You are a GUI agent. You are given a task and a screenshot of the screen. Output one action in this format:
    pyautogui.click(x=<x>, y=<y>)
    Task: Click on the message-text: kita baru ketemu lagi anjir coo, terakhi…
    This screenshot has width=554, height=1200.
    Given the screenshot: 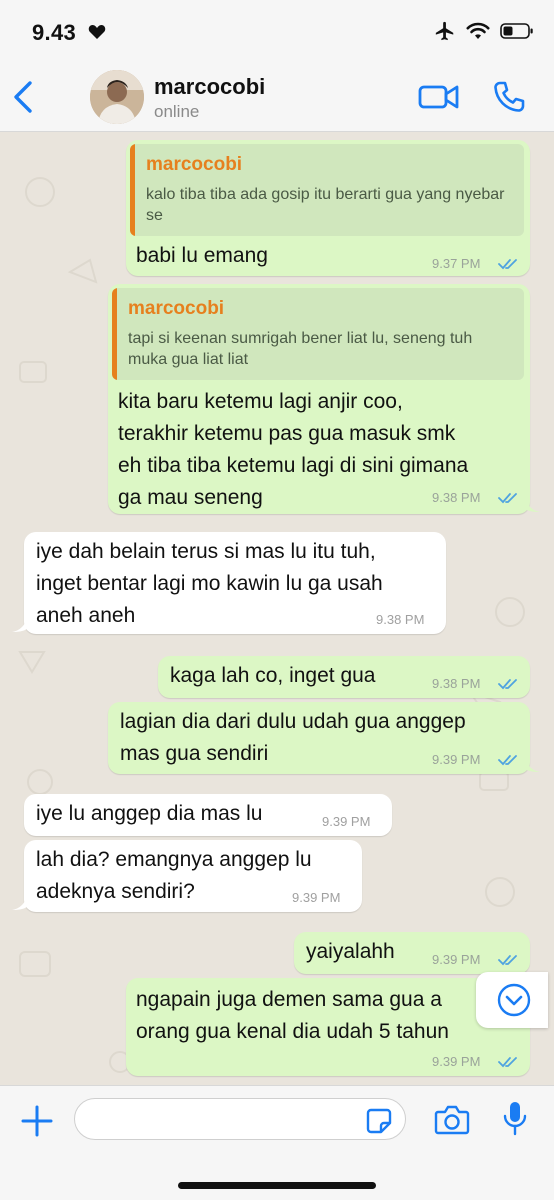 What is the action you would take?
    pyautogui.click(x=293, y=449)
    